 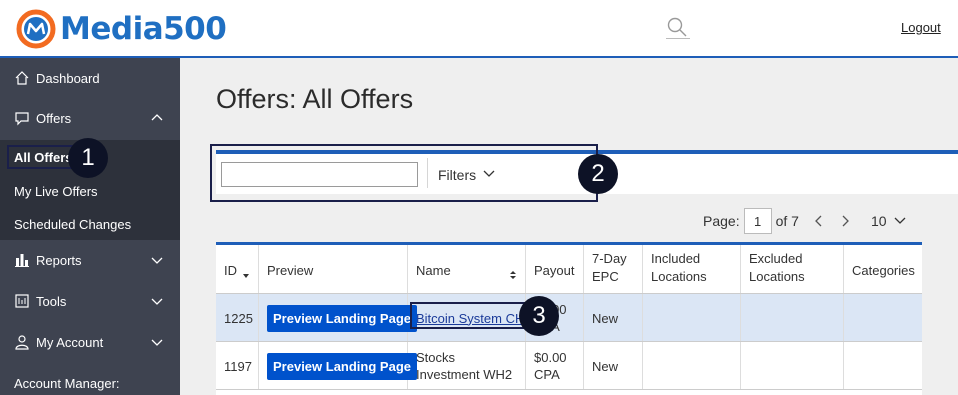 I want to click on column-header-excluded-locations: Excluded Locations, so click(x=792, y=269).